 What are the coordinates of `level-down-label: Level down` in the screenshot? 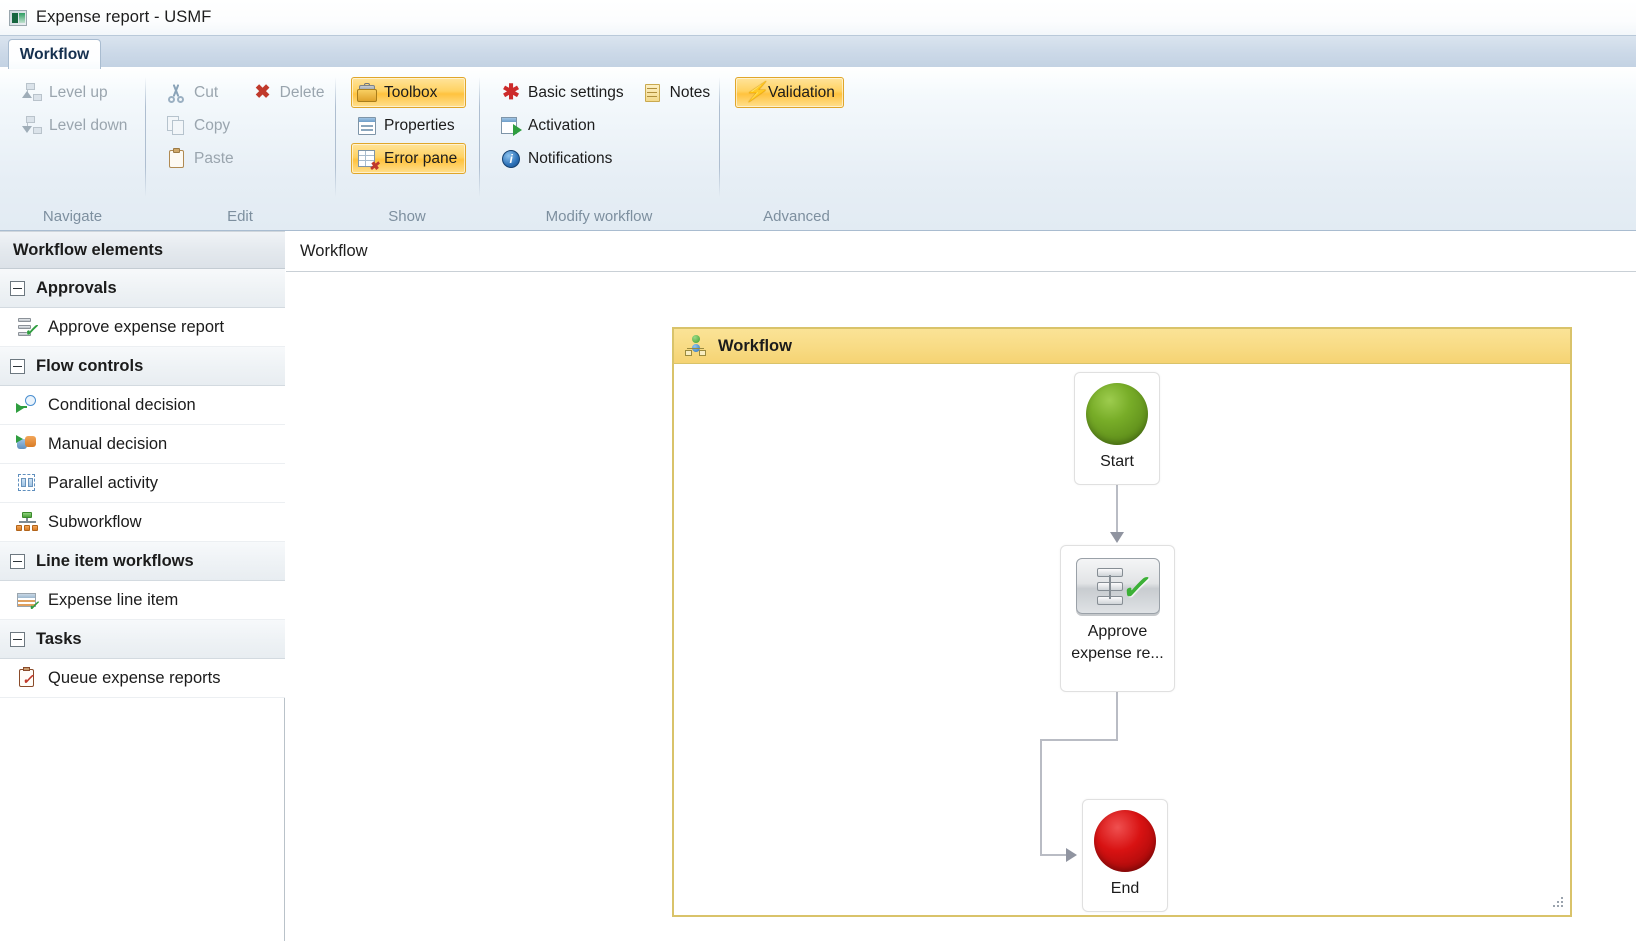 It's located at (88, 125).